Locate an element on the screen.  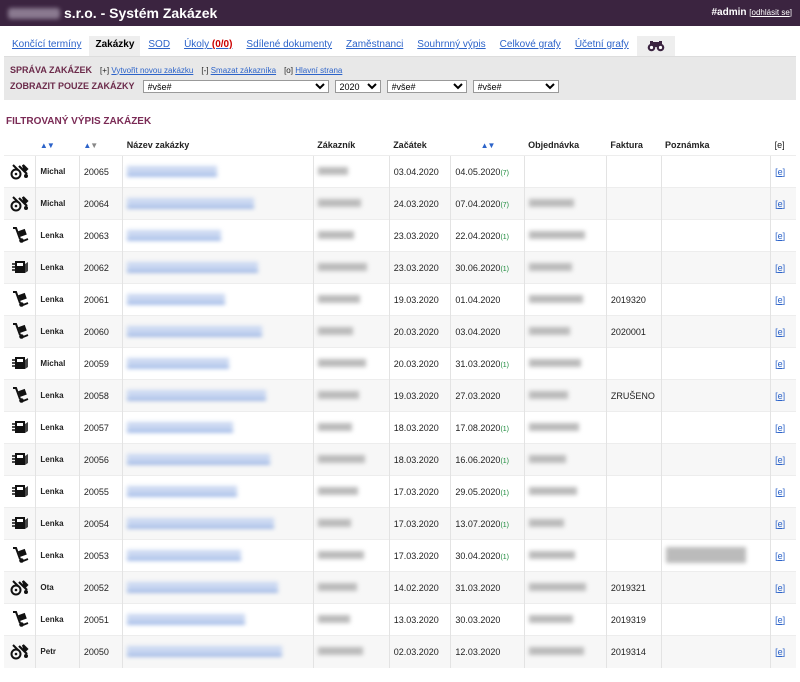
filter-customer-select: #vše# is located at coordinates (235, 86).